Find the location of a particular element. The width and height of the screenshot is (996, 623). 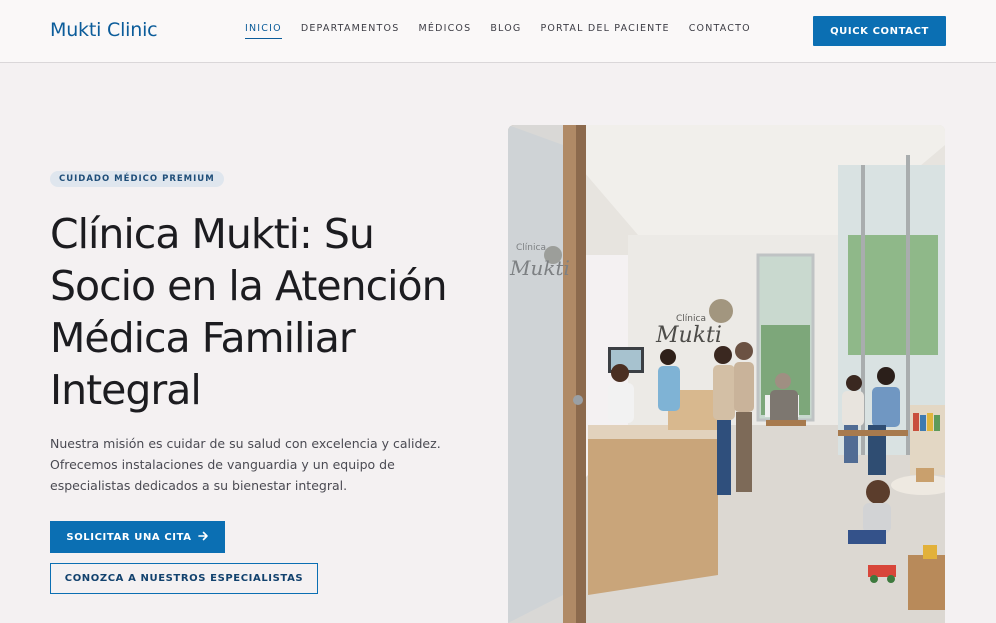

request-appointment-label: SOLICITAR UNA CITA is located at coordinates (129, 537).